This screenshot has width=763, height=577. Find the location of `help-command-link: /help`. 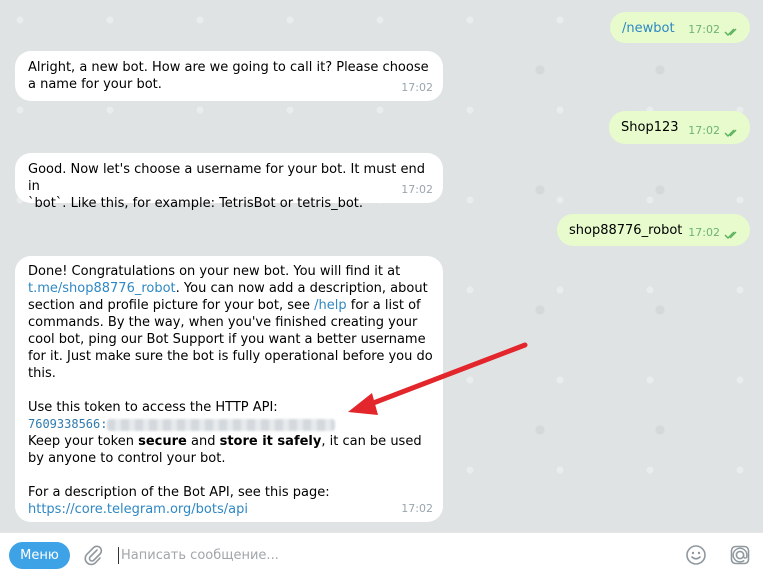

help-command-link: /help is located at coordinates (330, 305).